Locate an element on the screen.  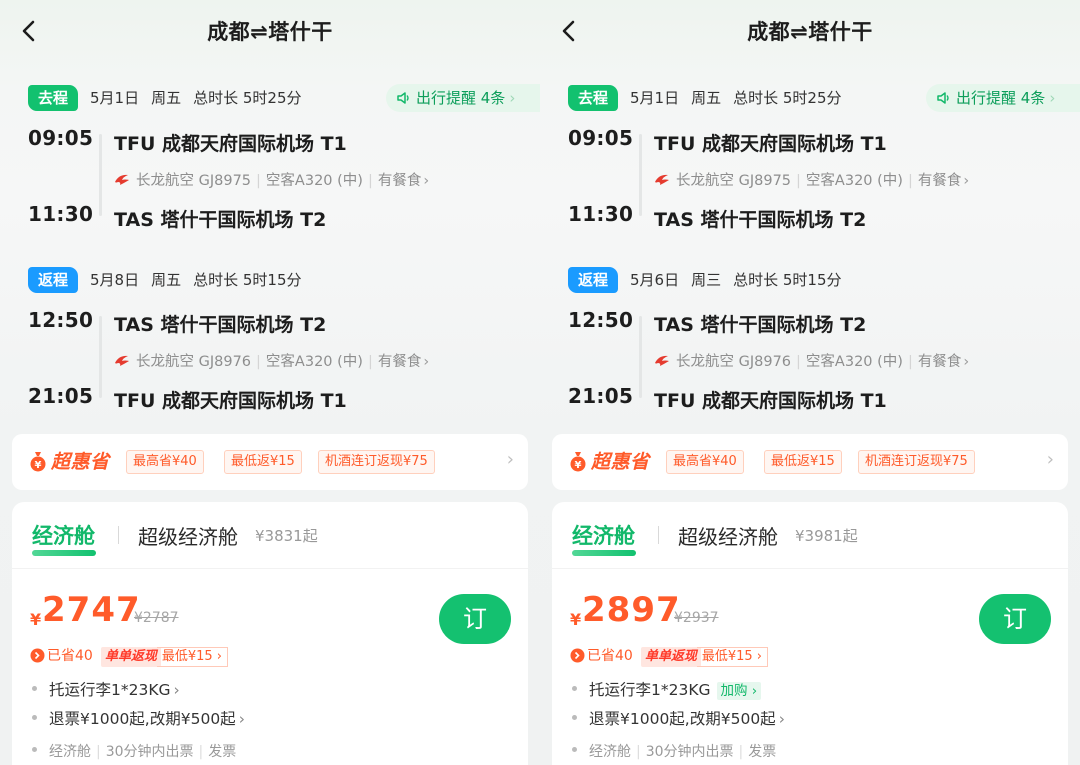
saved-amount: 已省40 is located at coordinates (70, 656).